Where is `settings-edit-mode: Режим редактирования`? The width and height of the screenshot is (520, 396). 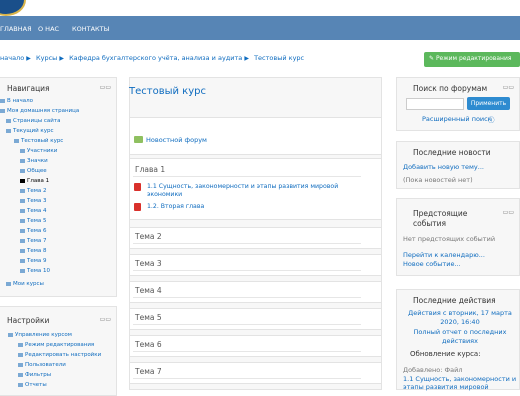 settings-edit-mode: Режим редактирования is located at coordinates (56, 345).